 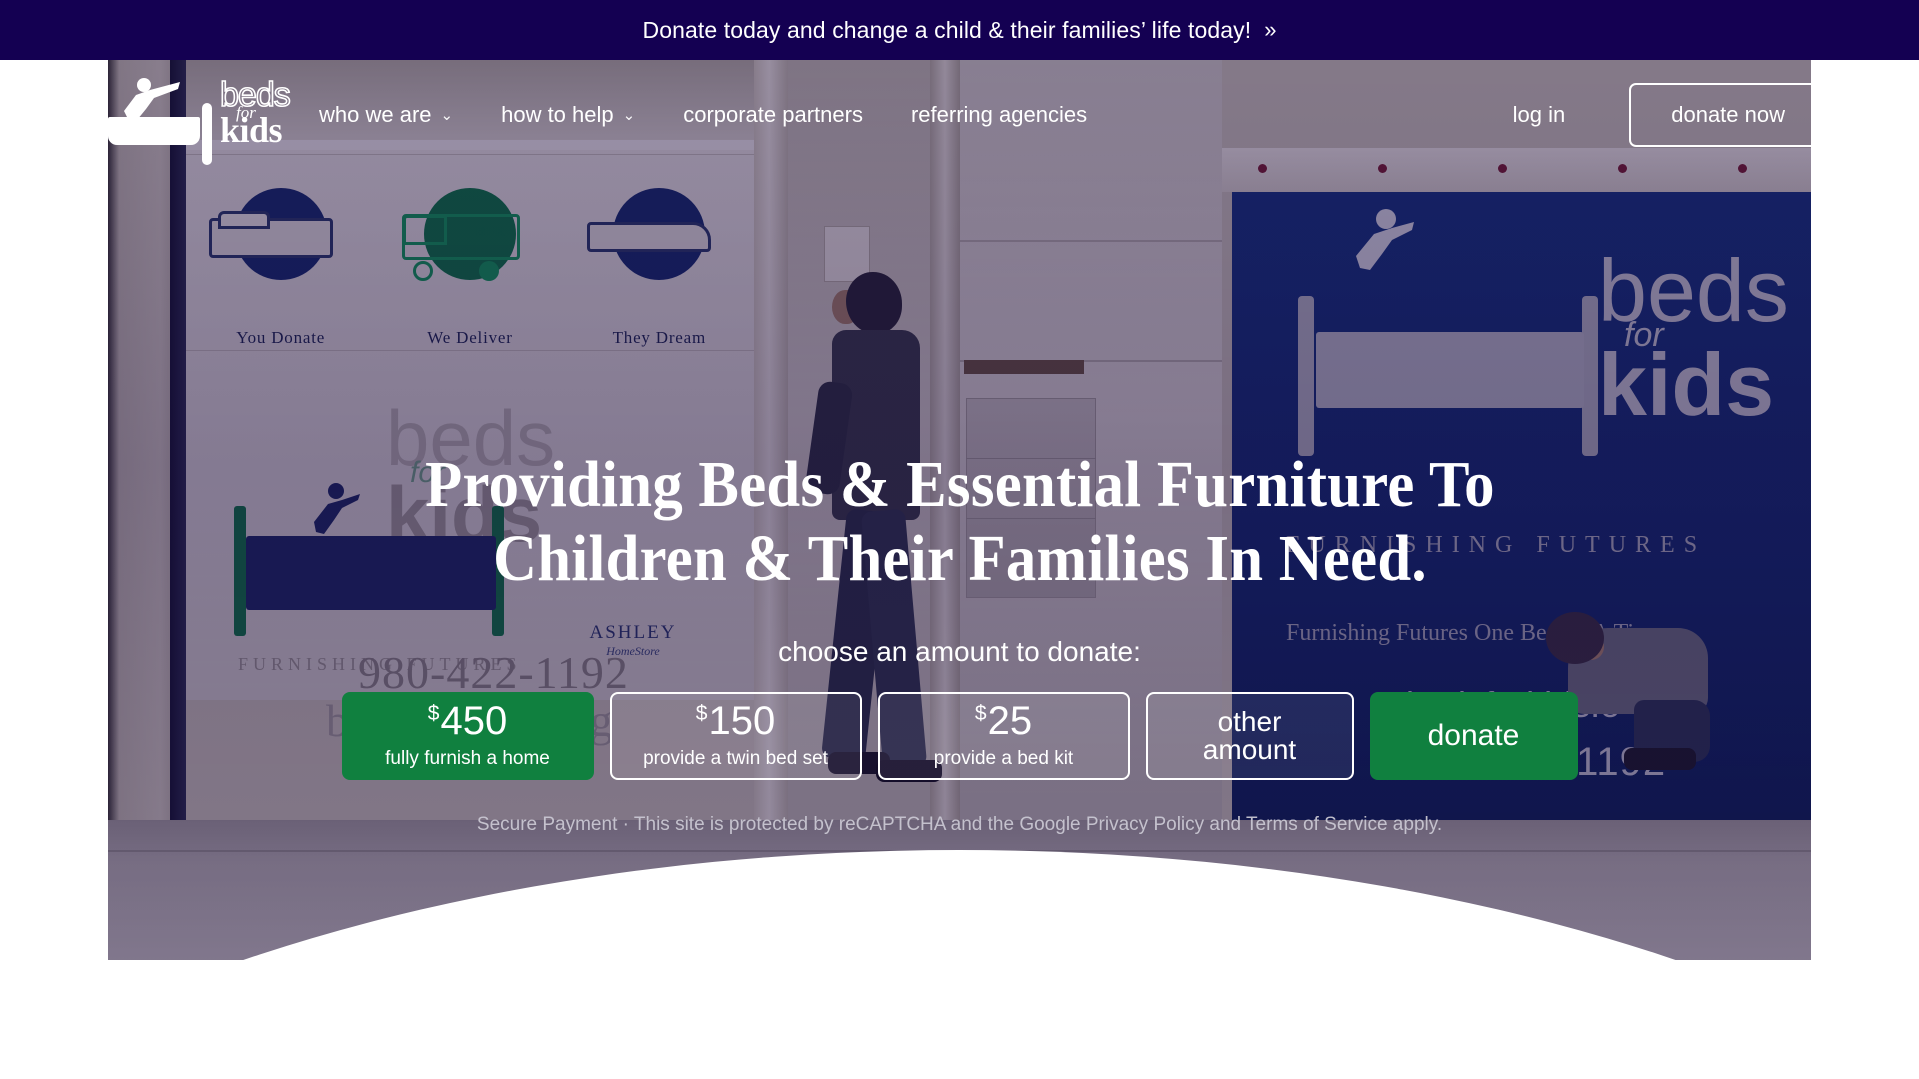 What do you see at coordinates (474, 721) in the screenshot?
I see `amount-number: 450` at bounding box center [474, 721].